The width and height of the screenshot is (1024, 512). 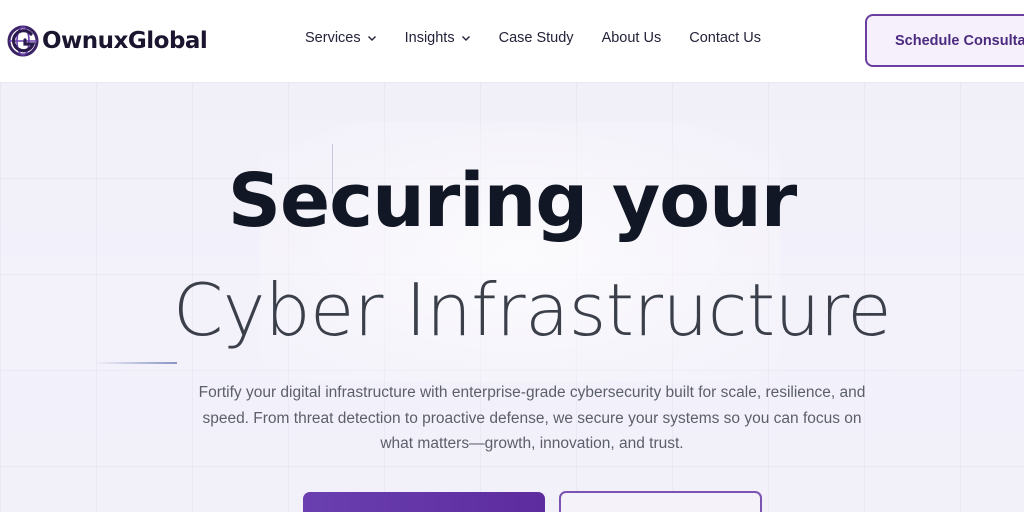 I want to click on nav-item-insights: Insights, so click(x=438, y=38).